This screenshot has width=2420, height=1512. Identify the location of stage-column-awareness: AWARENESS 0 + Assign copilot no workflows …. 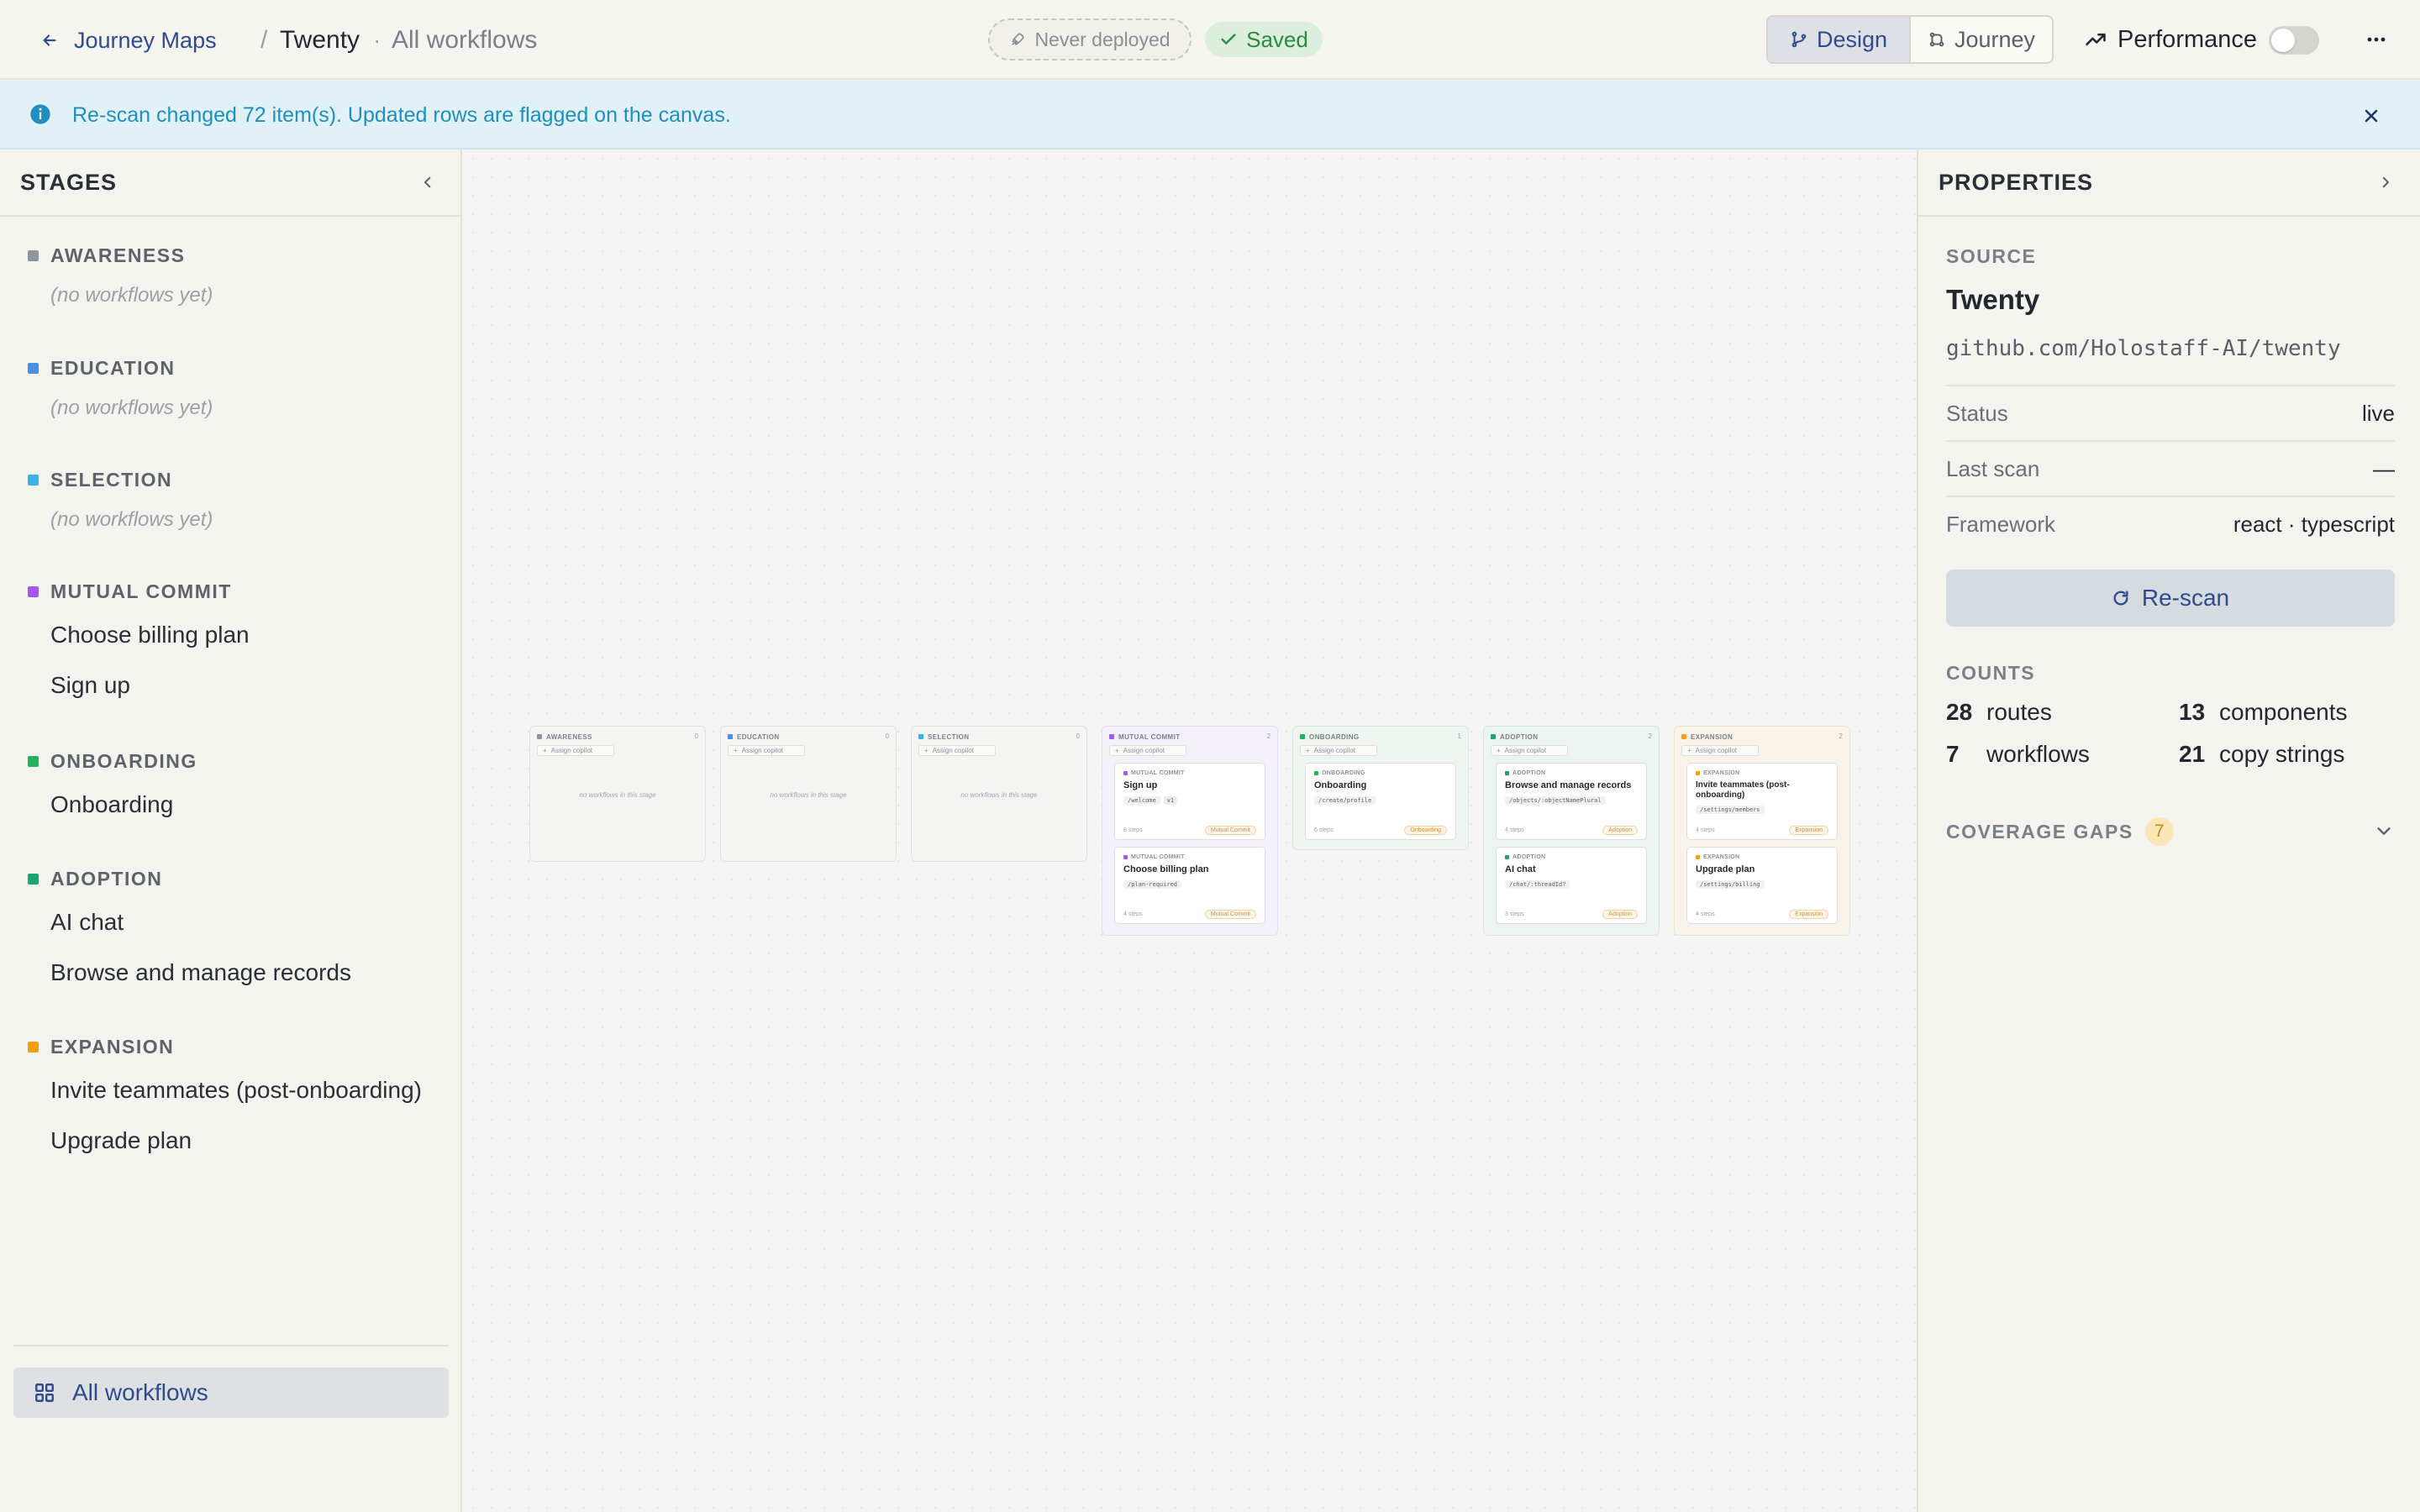
(617, 794).